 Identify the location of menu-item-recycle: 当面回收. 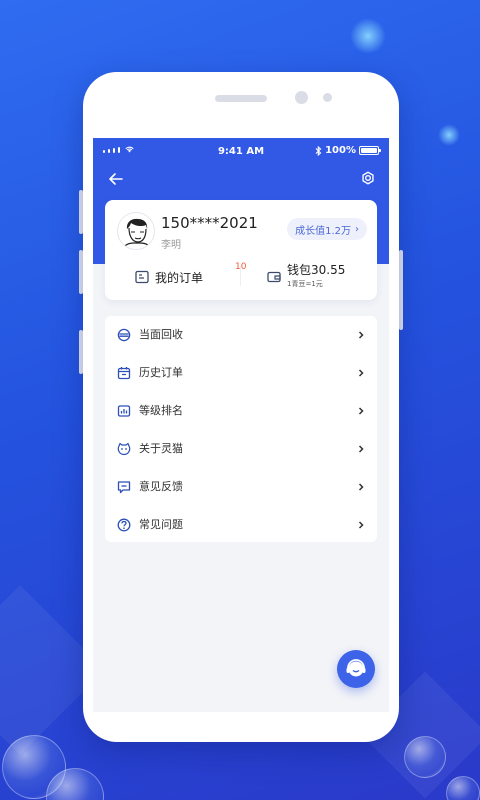
(241, 335).